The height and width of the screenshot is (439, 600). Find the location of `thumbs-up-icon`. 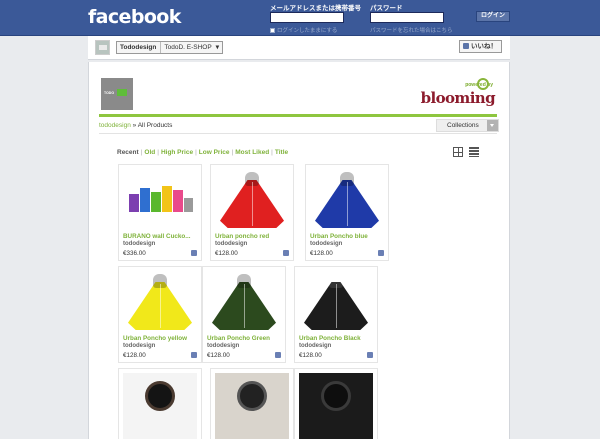

thumbs-up-icon is located at coordinates (466, 46).